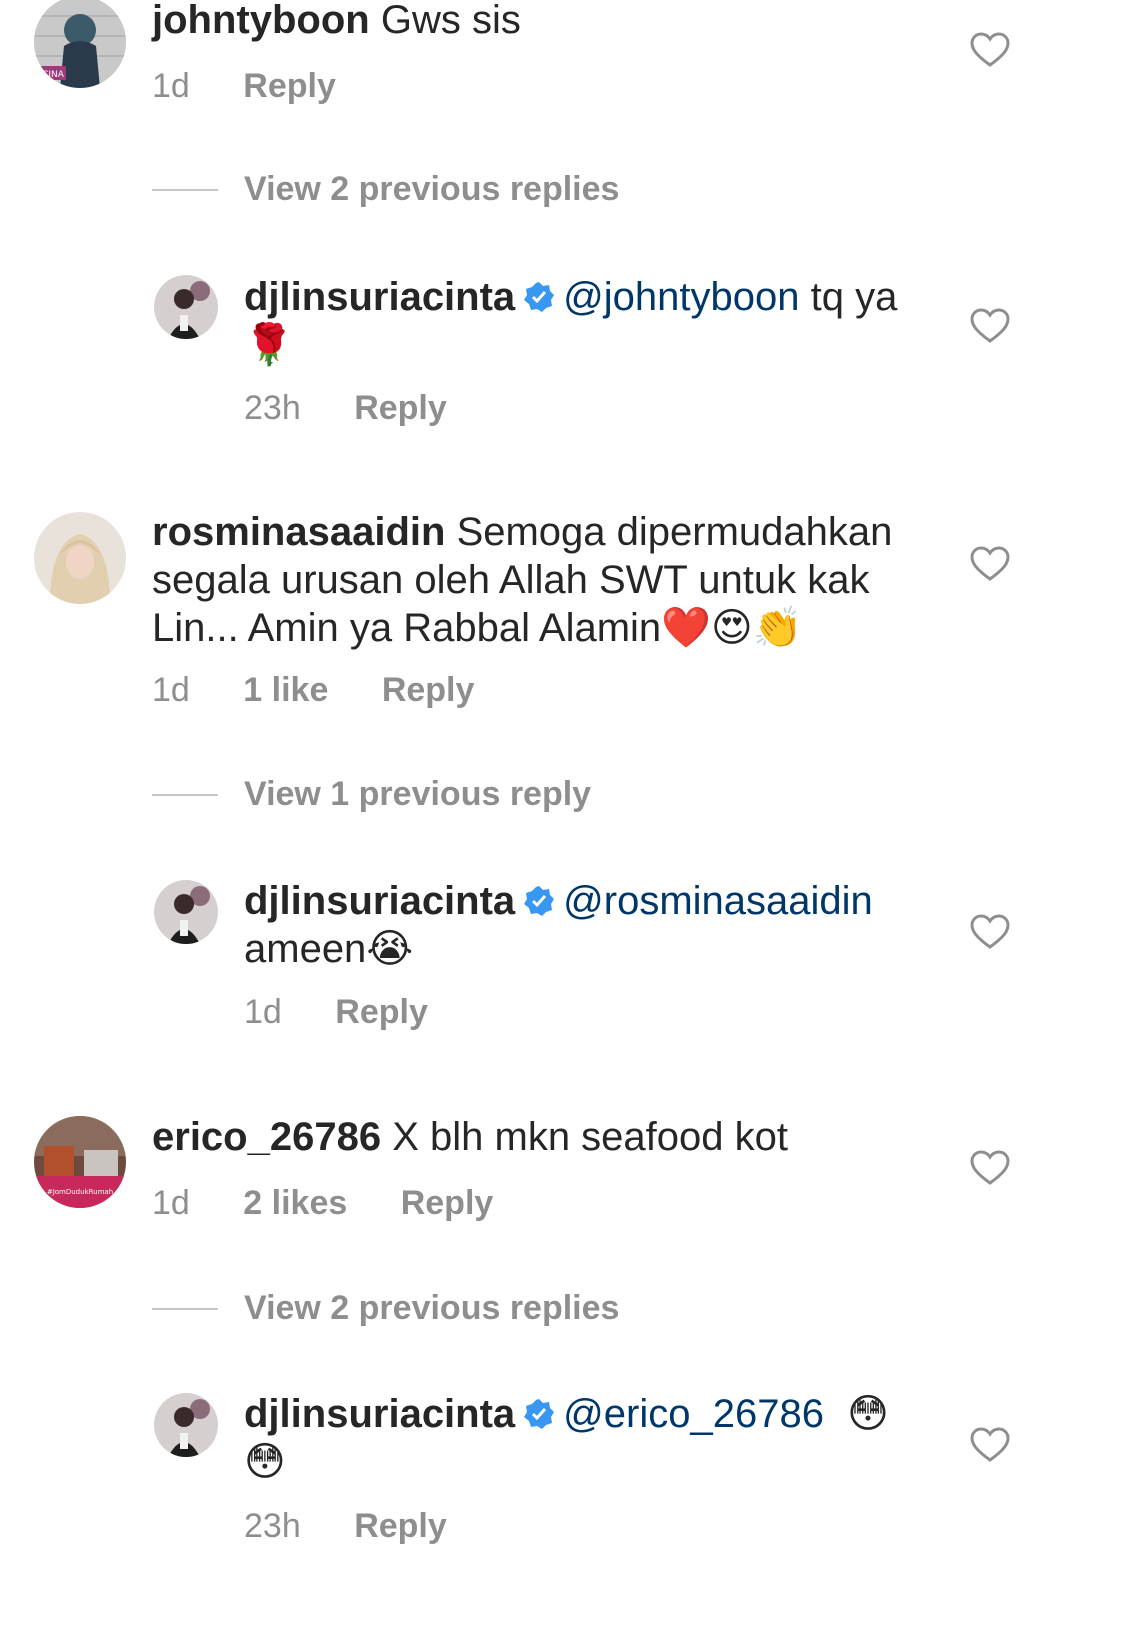  What do you see at coordinates (718, 901) in the screenshot?
I see `reply-mention: @rosminasaaidin` at bounding box center [718, 901].